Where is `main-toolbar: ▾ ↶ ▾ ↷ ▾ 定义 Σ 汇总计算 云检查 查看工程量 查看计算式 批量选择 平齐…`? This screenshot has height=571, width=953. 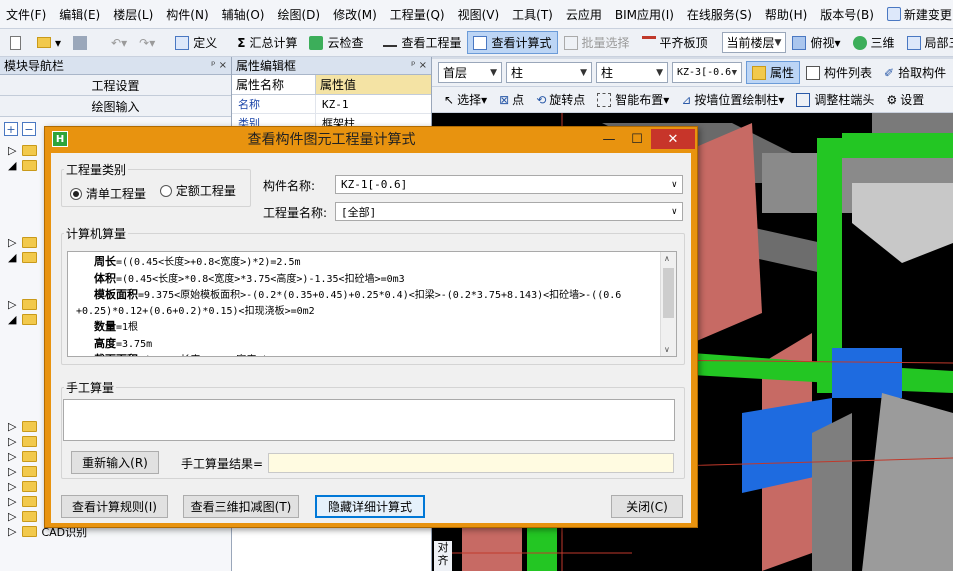
main-toolbar: ▾ ↶ ▾ ↷ ▾ 定义 Σ 汇总计算 云检查 查看工程量 查看计算式 批量选择 平齐… is located at coordinates (476, 43).